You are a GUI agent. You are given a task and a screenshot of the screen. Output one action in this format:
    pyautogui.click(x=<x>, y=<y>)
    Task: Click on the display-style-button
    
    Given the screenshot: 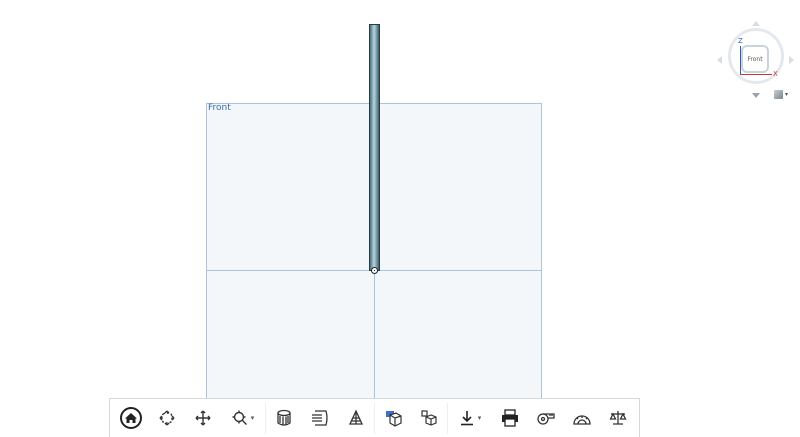 What is the action you would take?
    pyautogui.click(x=284, y=418)
    